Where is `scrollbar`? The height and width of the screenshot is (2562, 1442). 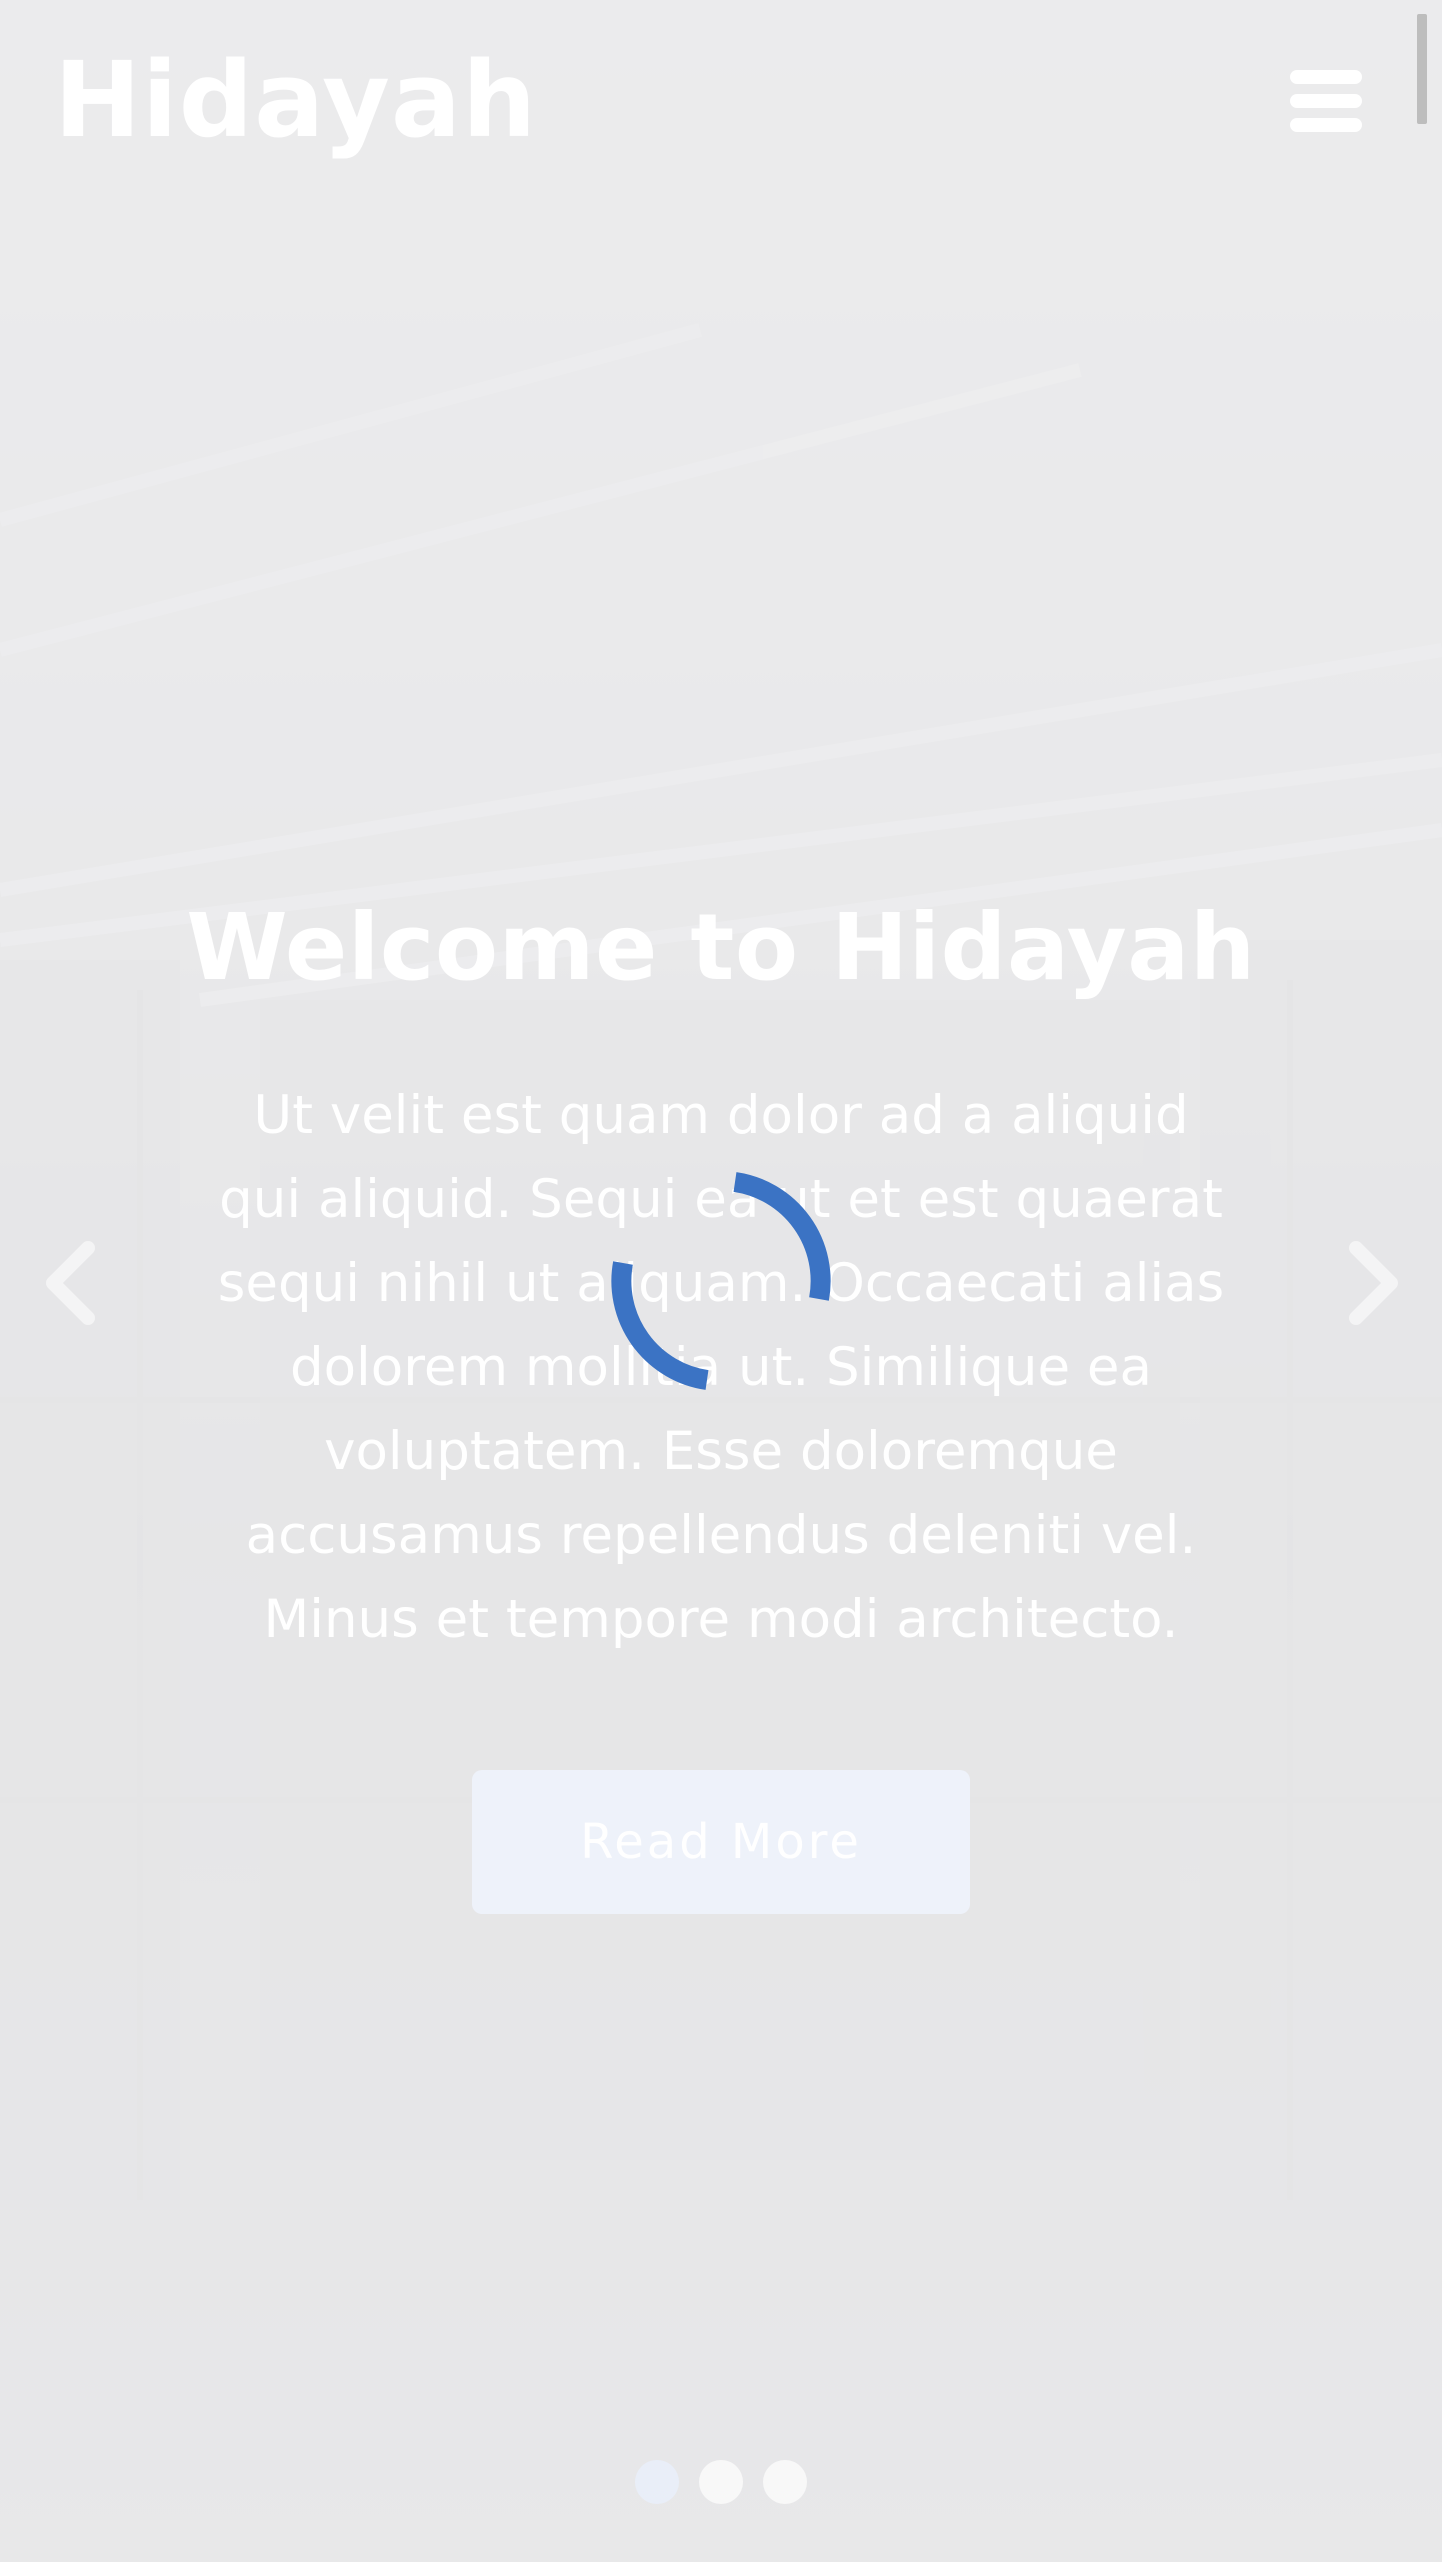 scrollbar is located at coordinates (1422, 69).